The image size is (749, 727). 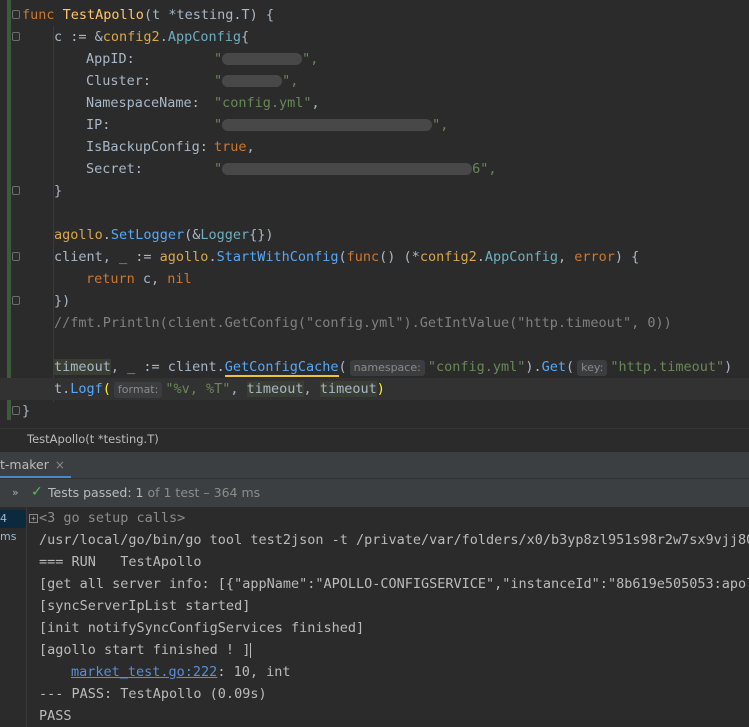 What do you see at coordinates (251, 650) in the screenshot?
I see `text-caret` at bounding box center [251, 650].